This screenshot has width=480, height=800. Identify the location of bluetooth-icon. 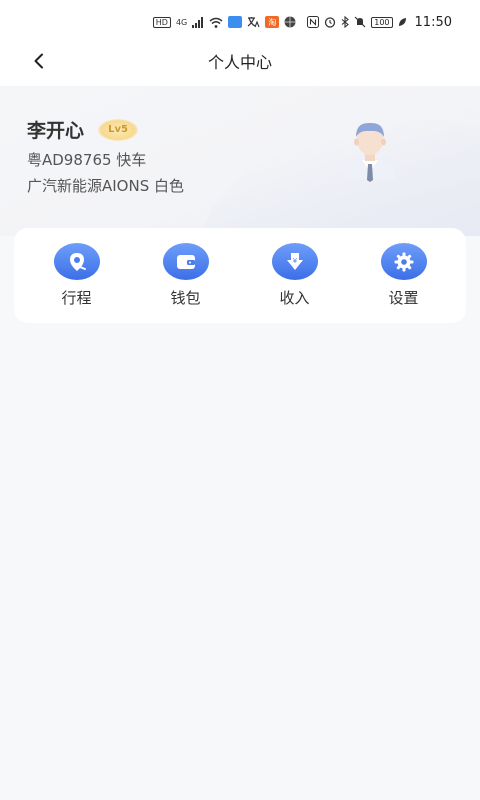
(345, 22).